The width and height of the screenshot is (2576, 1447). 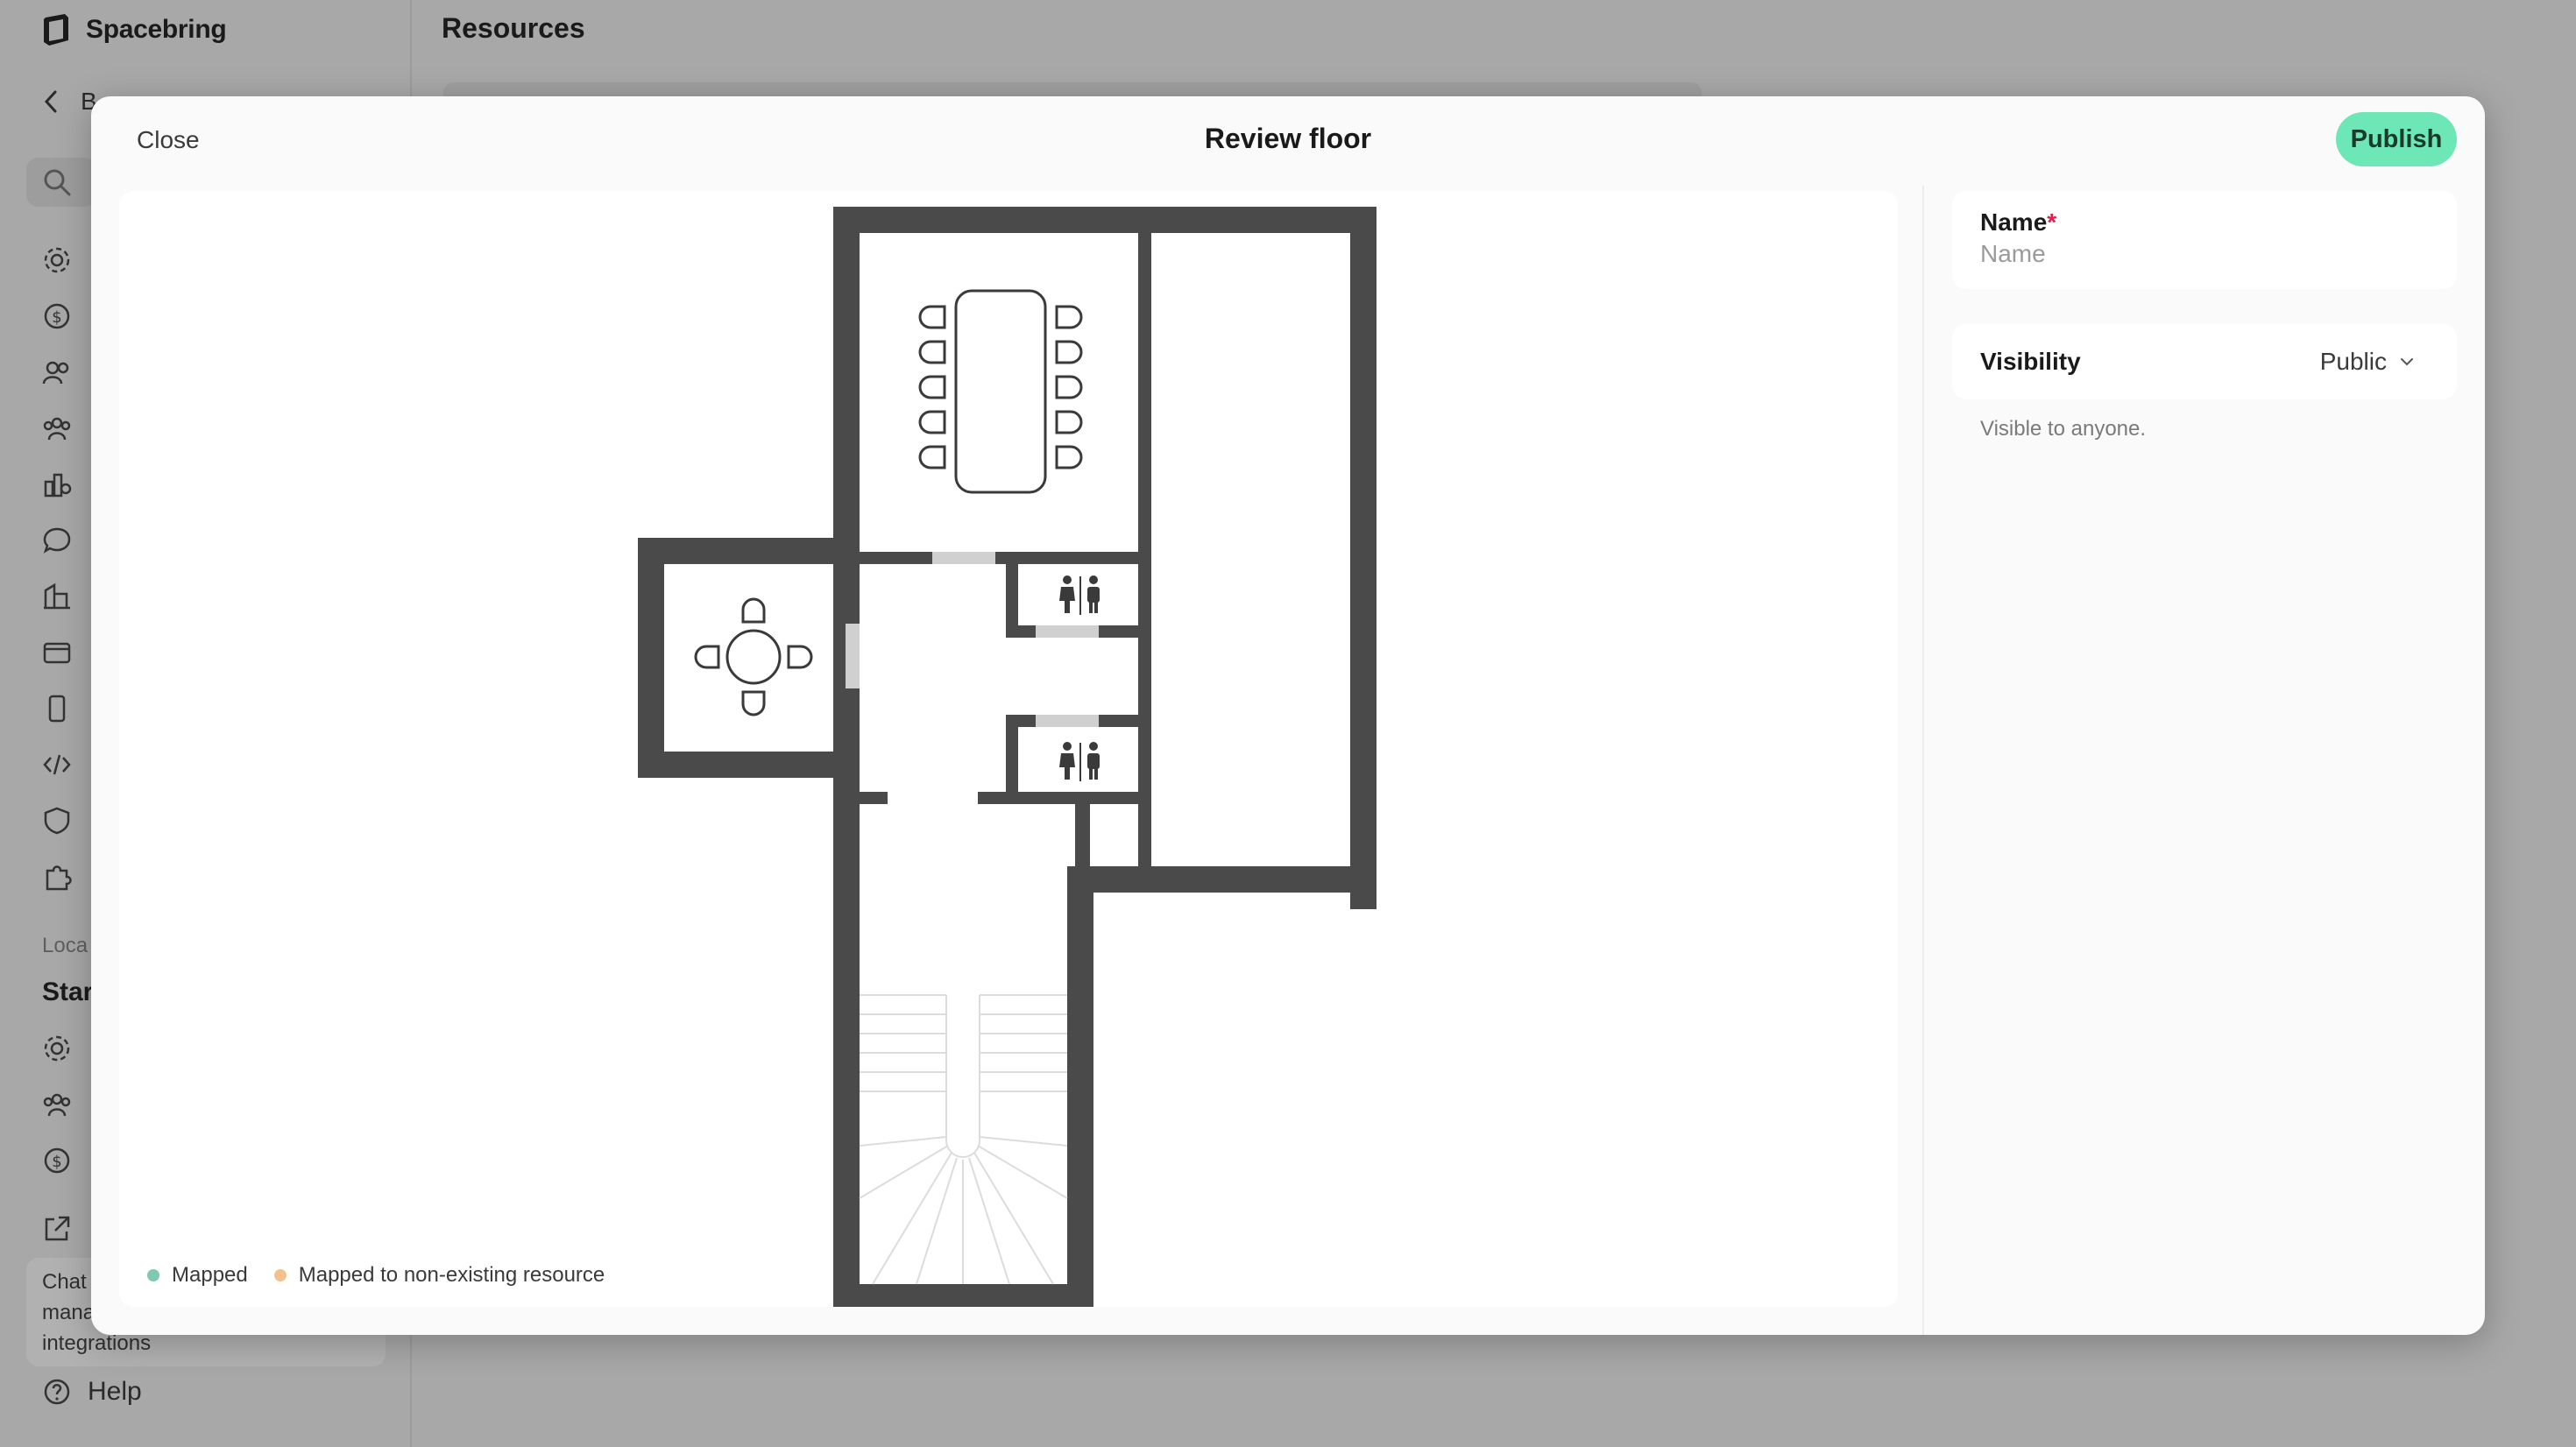 I want to click on search-icon, so click(x=57, y=182).